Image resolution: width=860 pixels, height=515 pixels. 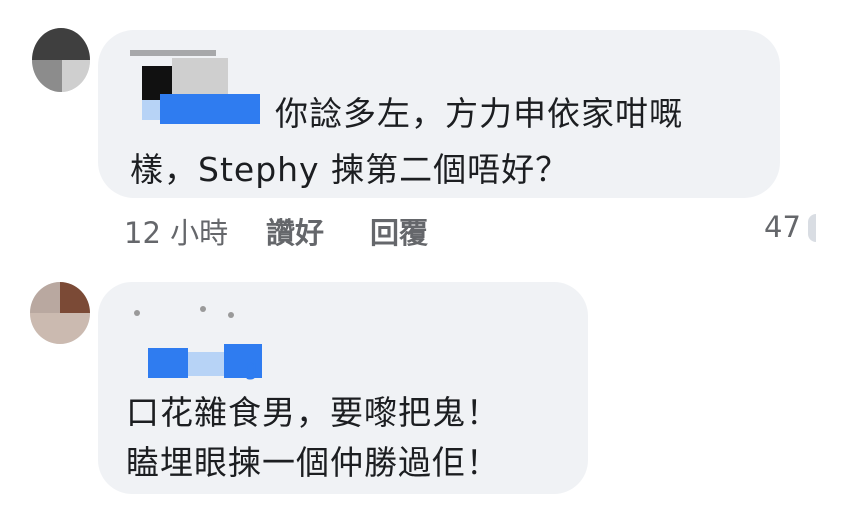 I want to click on comment-text-line2: 瞌埋眼揀一個仲勝過佢！, so click(x=313, y=462).